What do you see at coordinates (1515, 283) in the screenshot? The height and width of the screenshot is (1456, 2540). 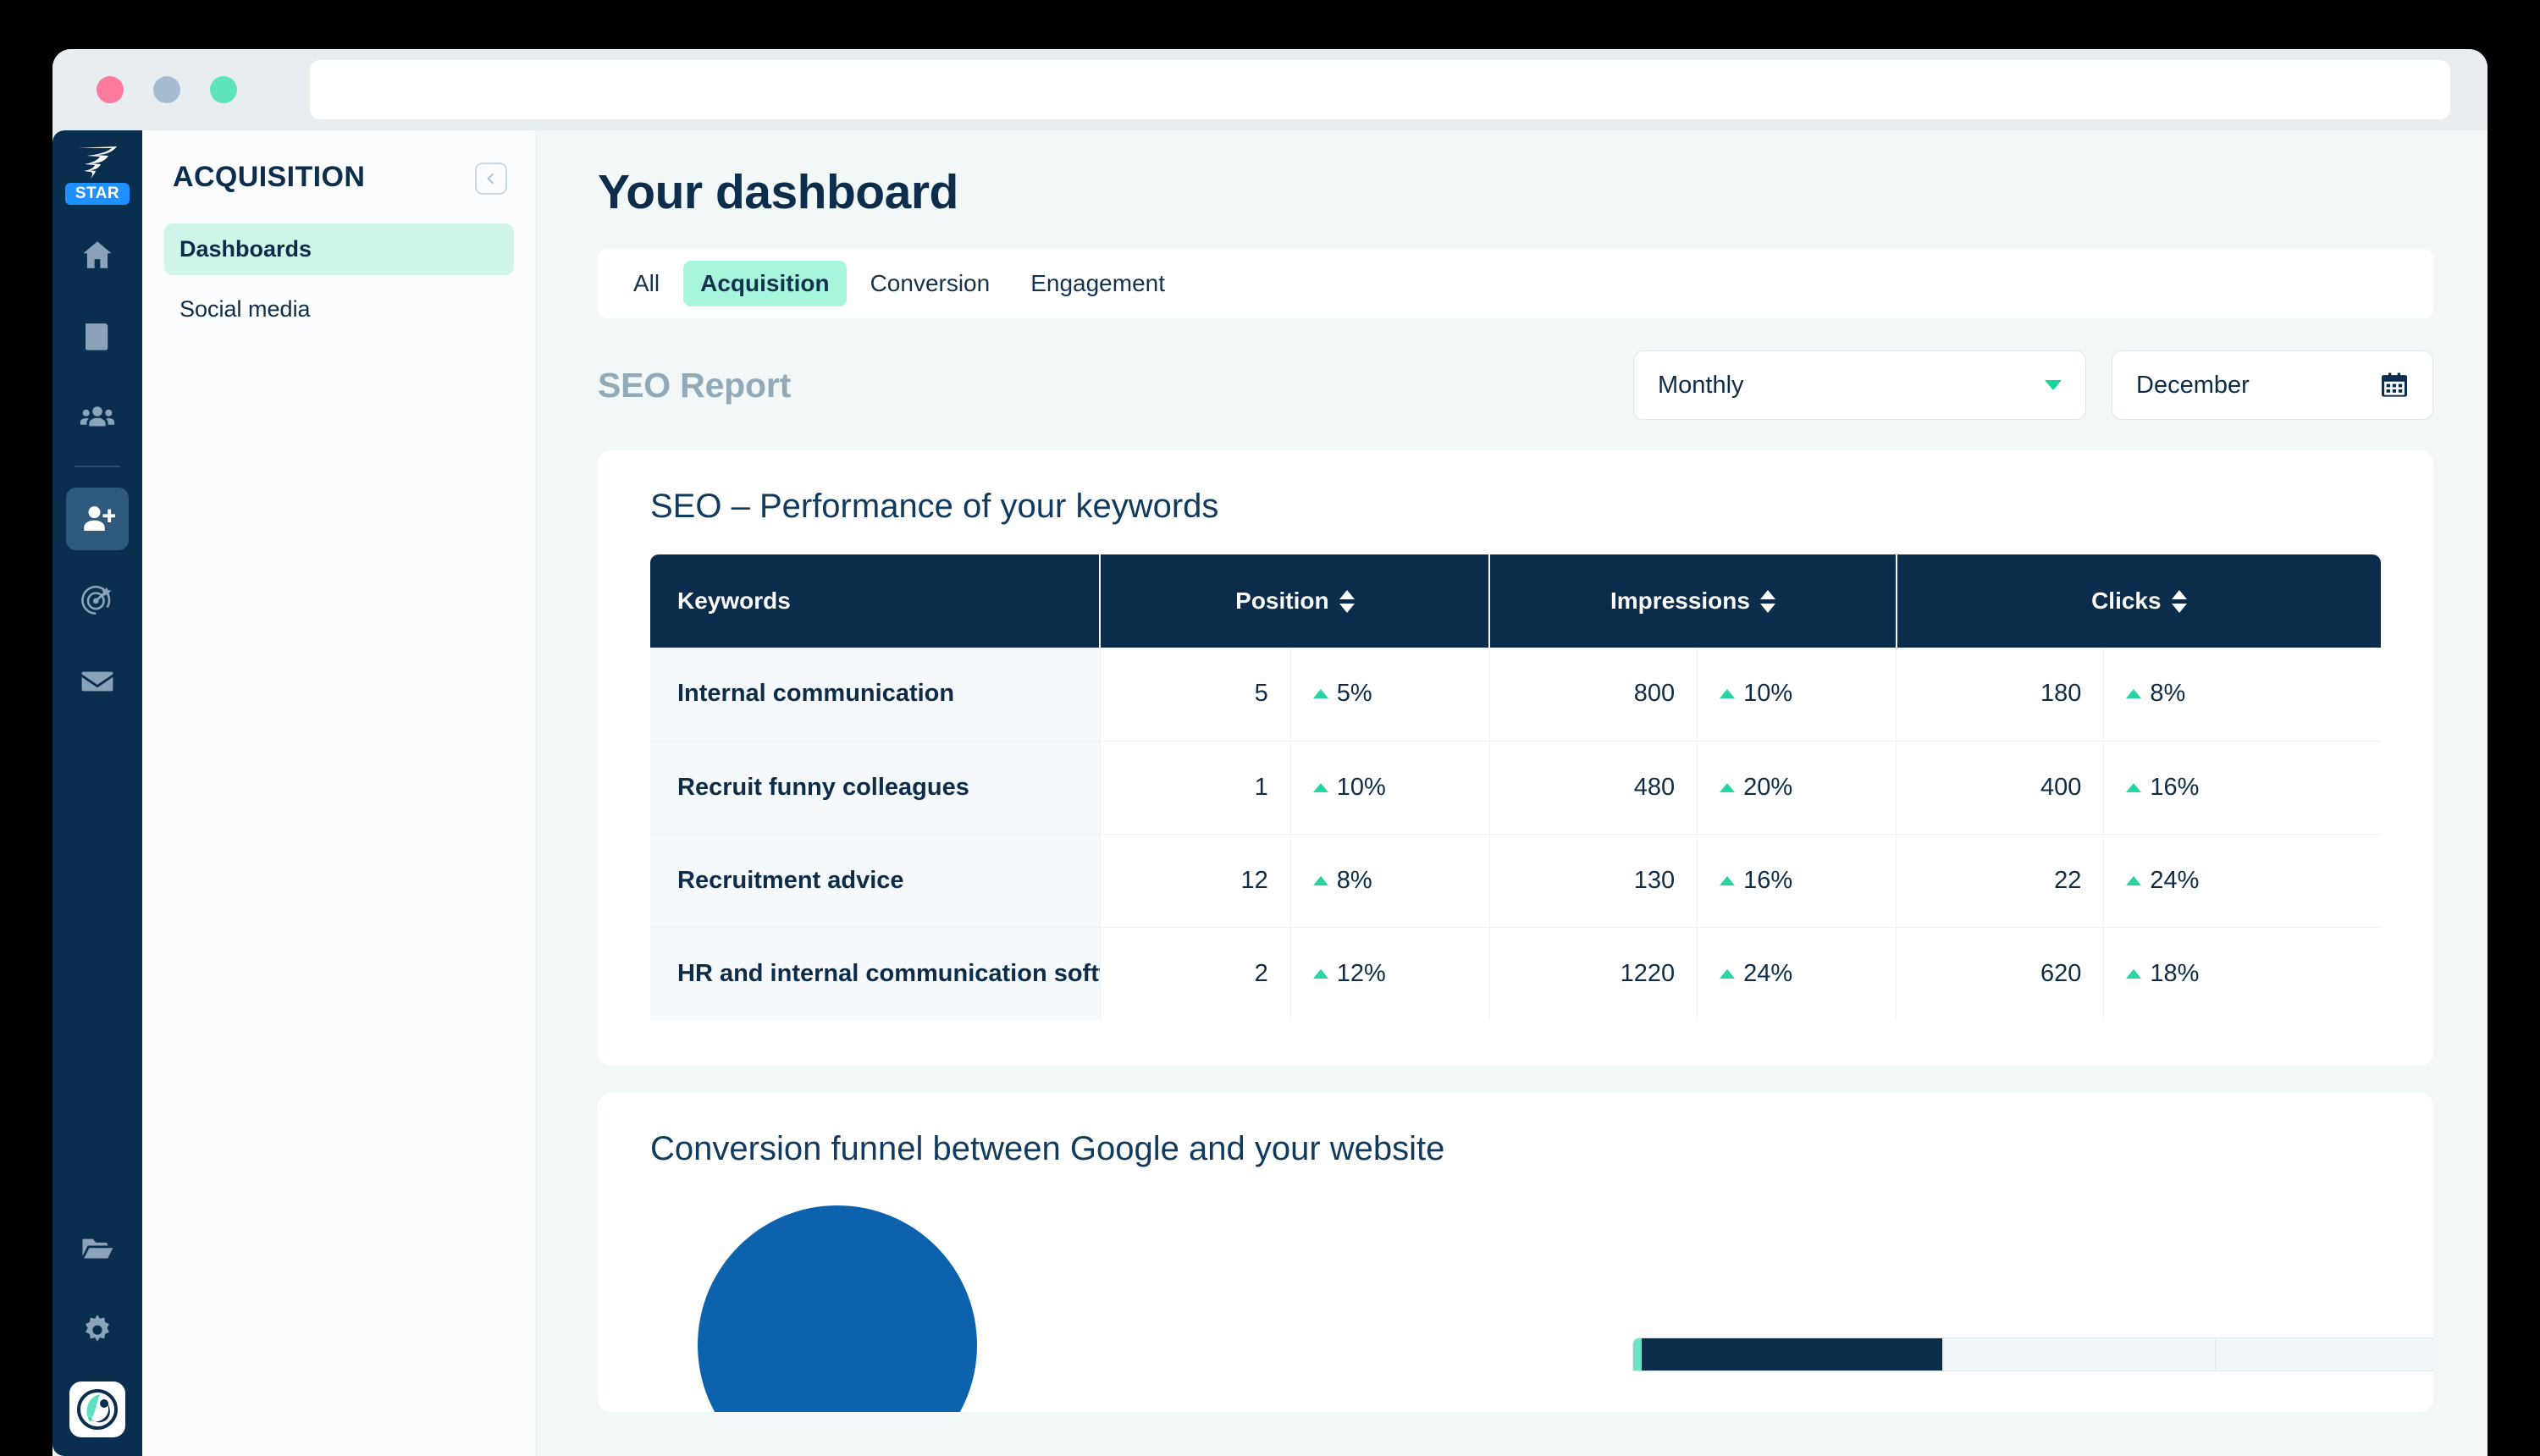 I see `tab-bar: All Acquisition Conversion Engagement` at bounding box center [1515, 283].